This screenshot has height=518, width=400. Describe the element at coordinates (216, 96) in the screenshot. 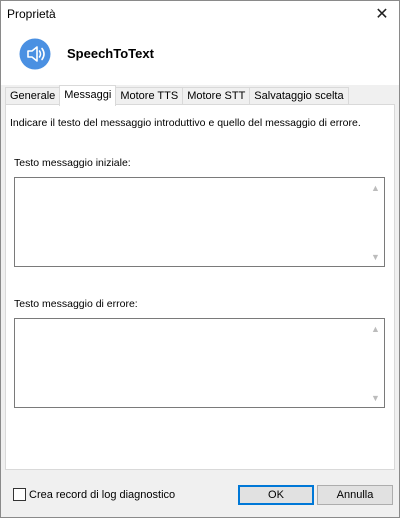

I see `tab-motore-stt: Motore STT` at that location.